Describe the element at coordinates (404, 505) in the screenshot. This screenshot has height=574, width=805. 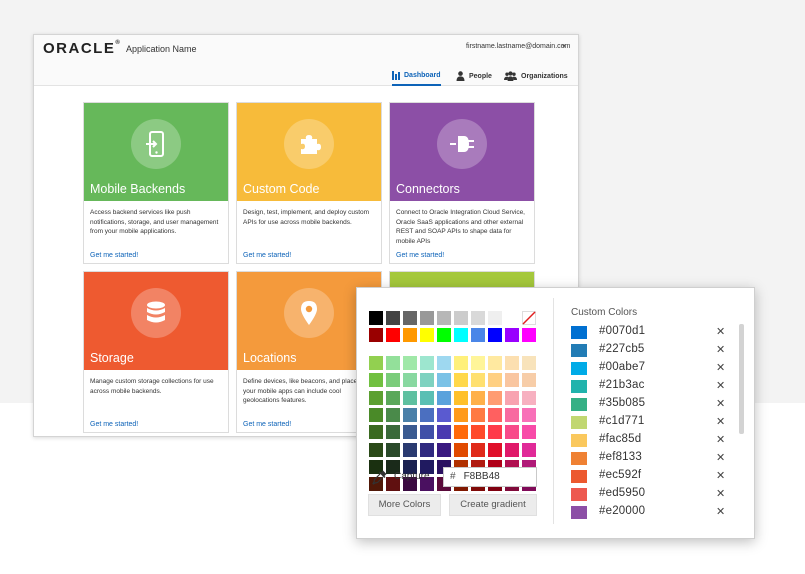
I see `more-colors-button: More Colors` at that location.